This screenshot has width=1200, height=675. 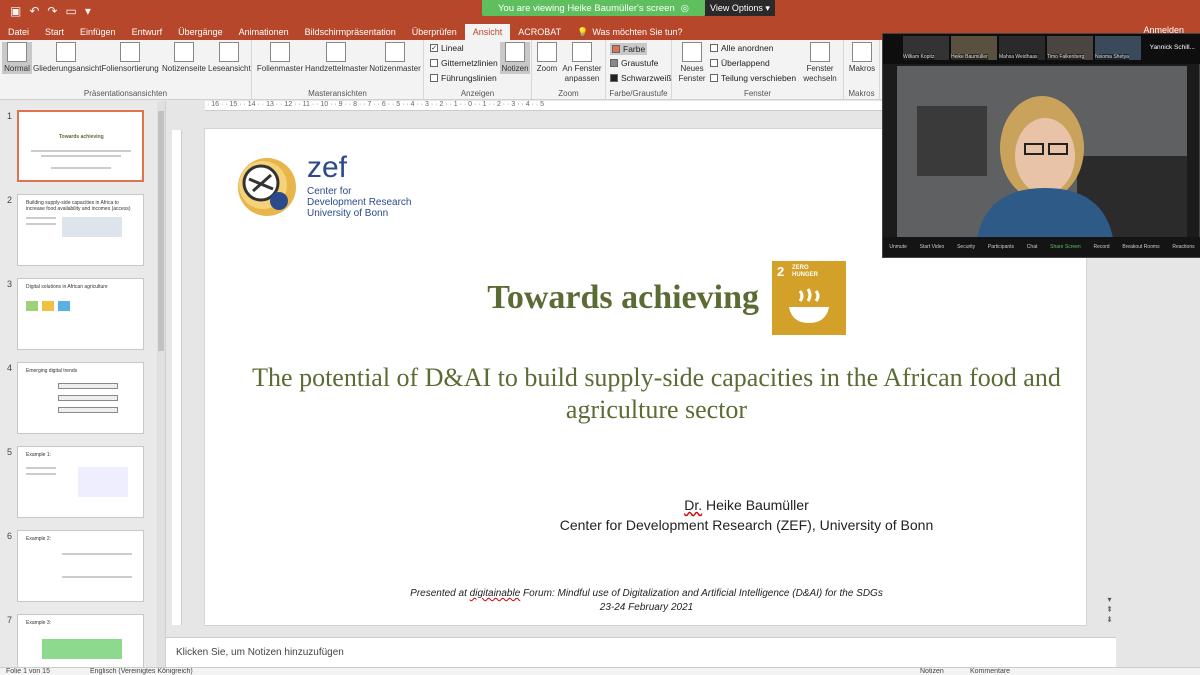 I want to click on active-speaker-video, so click(x=1042, y=152).